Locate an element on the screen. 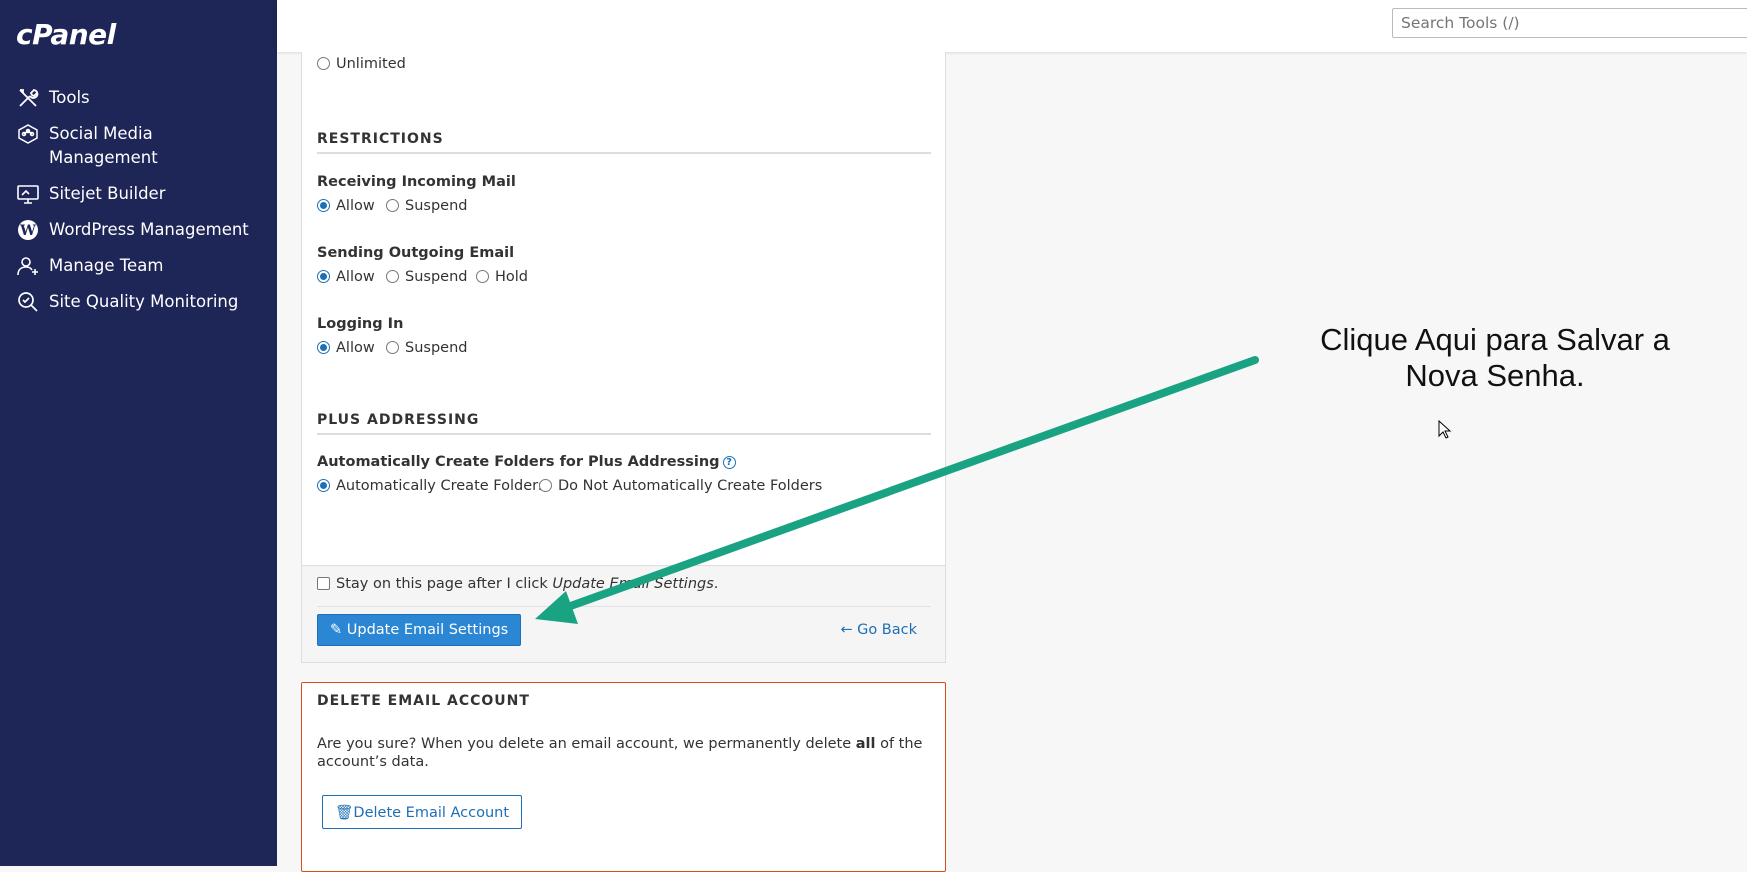 This screenshot has height=872, width=1747. sending-suspend-radio is located at coordinates (392, 276).